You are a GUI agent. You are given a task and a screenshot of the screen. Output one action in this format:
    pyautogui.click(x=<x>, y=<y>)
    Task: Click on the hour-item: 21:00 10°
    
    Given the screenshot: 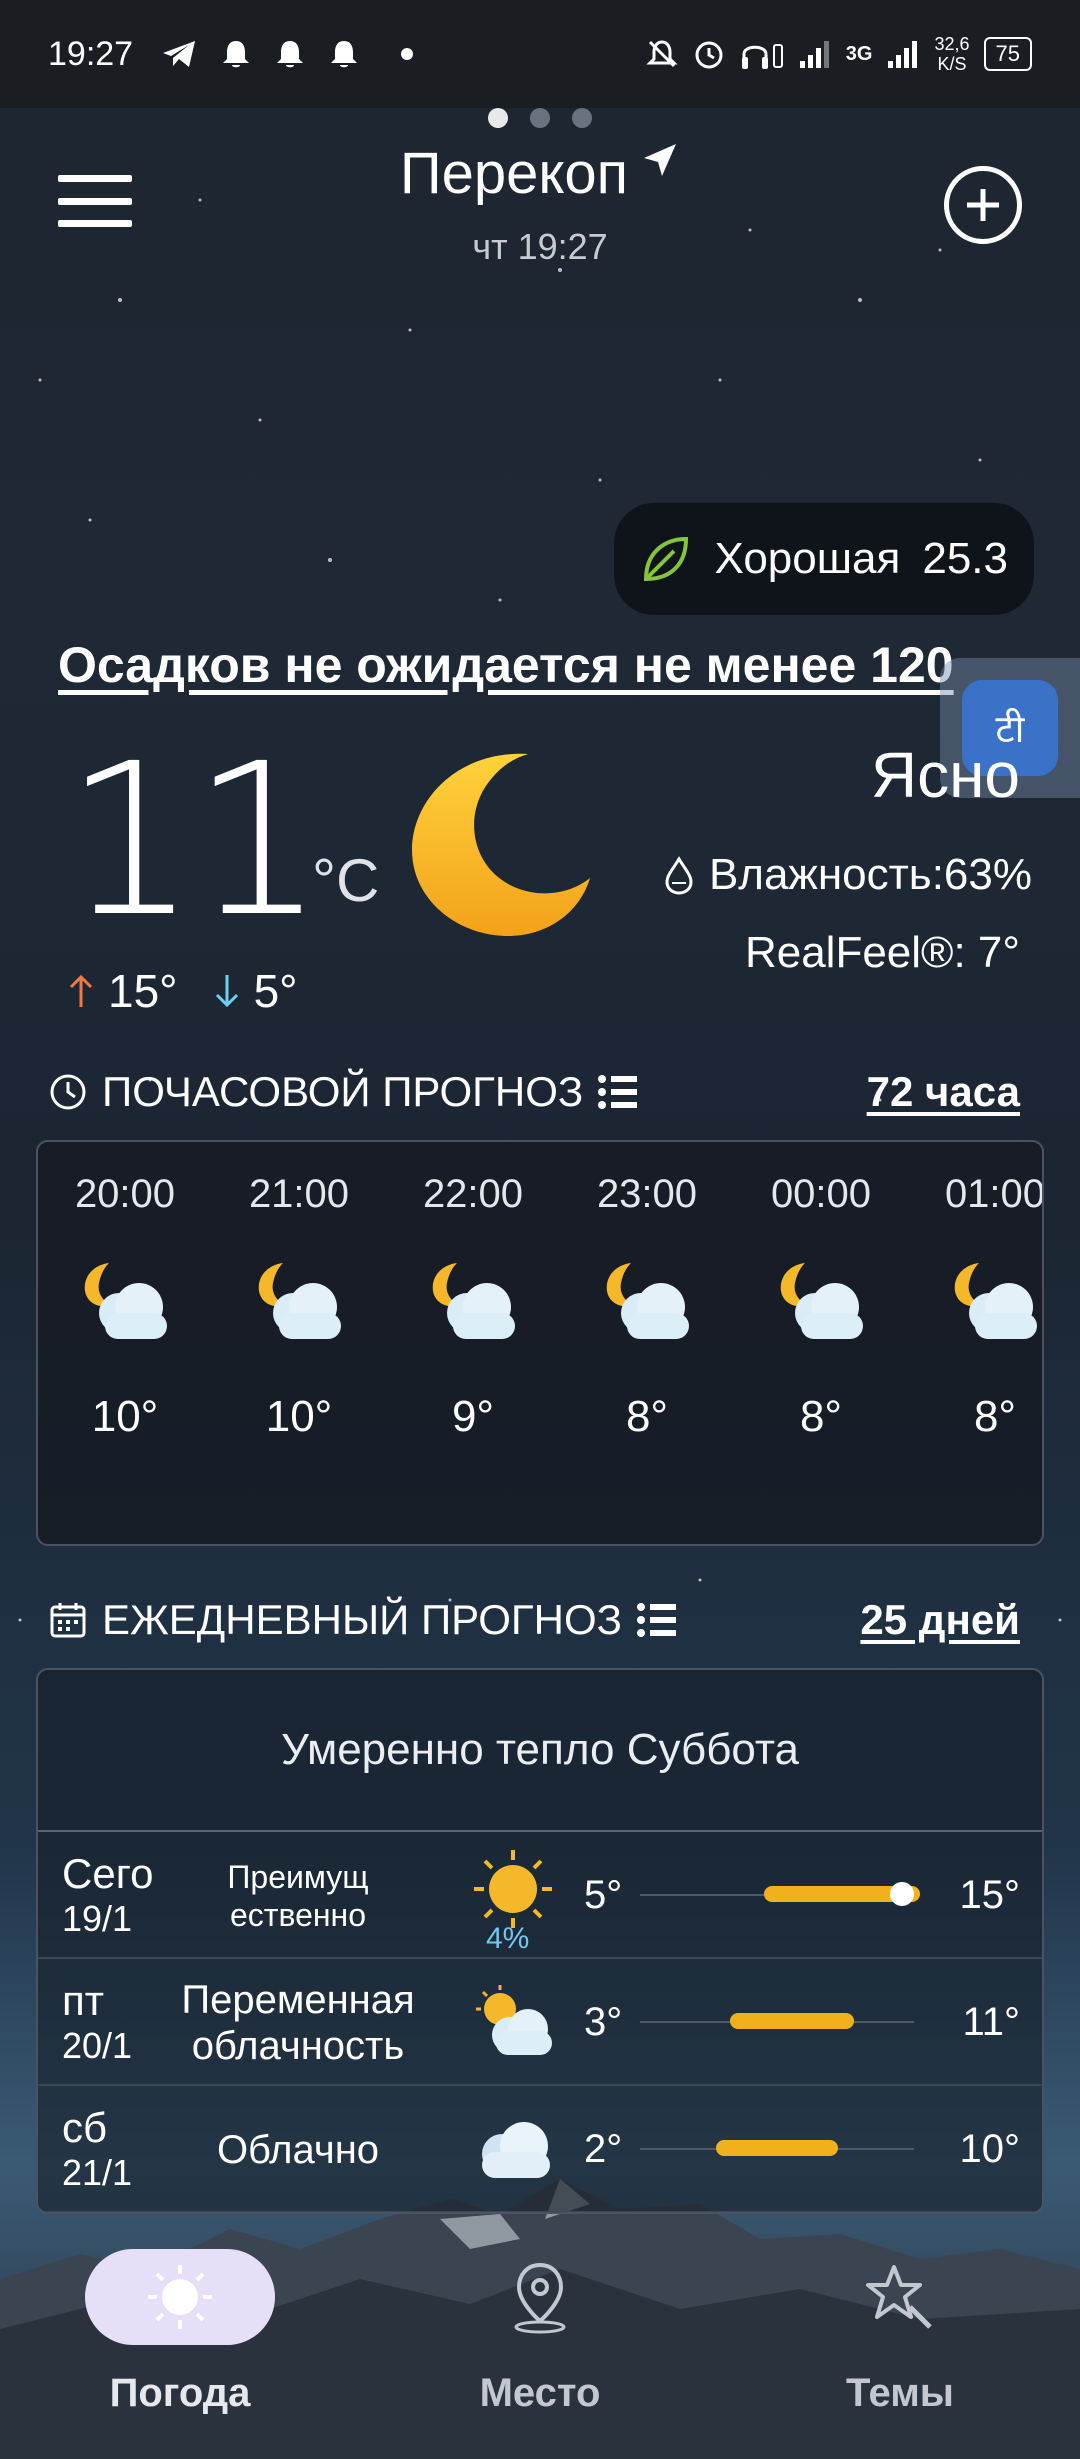 What is the action you would take?
    pyautogui.click(x=299, y=1307)
    